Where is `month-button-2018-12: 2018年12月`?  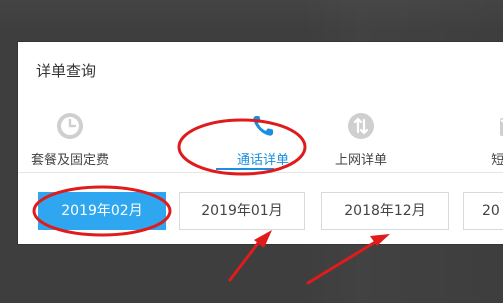
month-button-2018-12: 2018年12月 is located at coordinates (385, 211).